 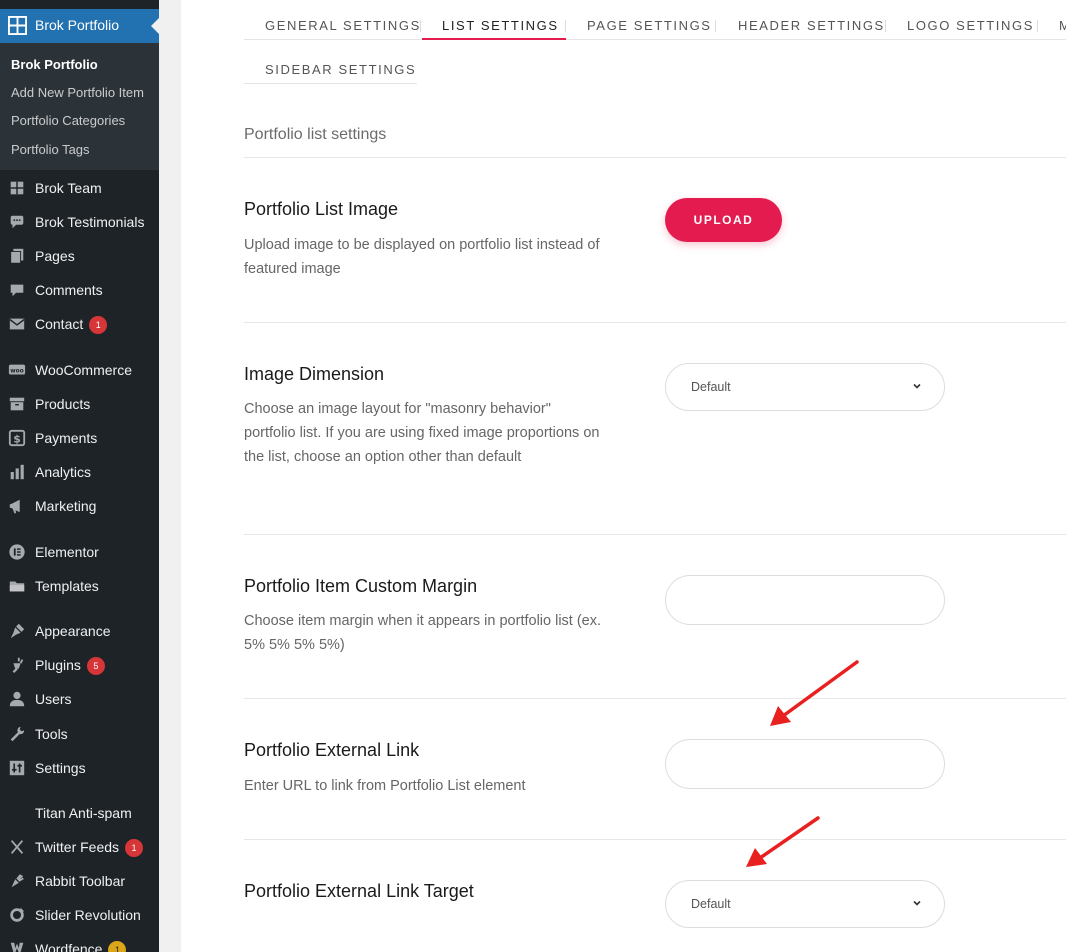 I want to click on setting-title: Portfolio List Image, so click(x=321, y=209).